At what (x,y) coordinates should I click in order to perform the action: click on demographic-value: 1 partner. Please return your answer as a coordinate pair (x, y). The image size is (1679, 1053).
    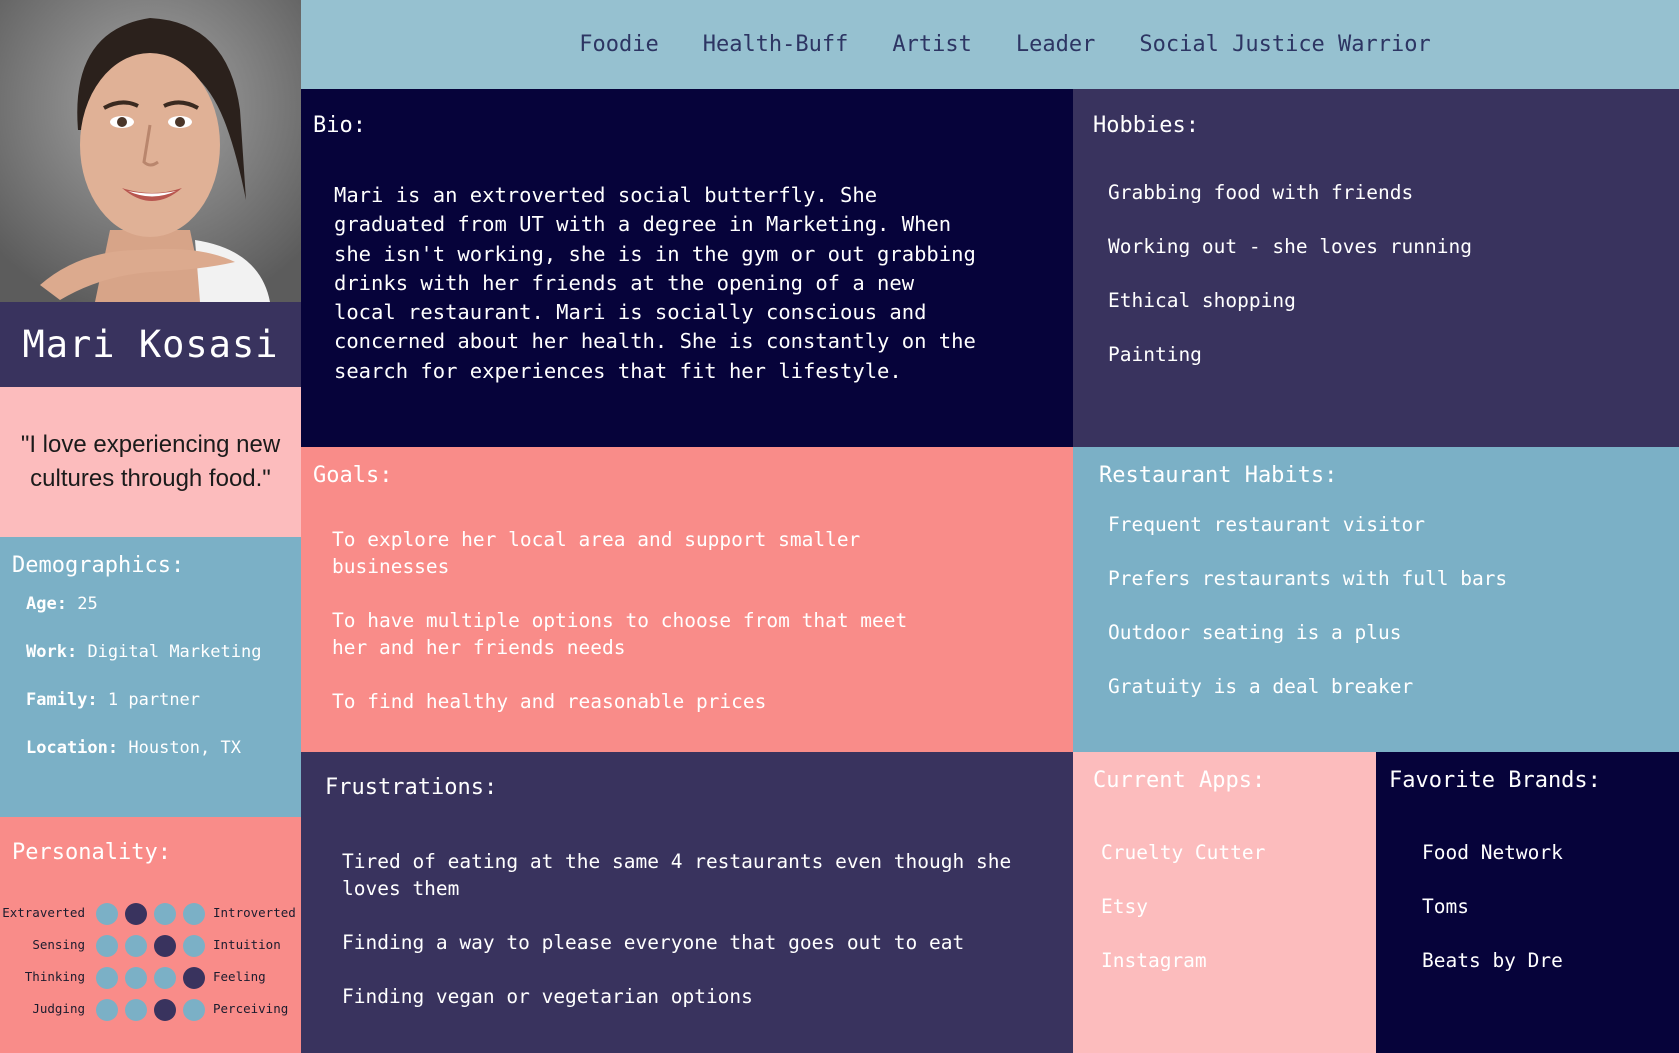
    Looking at the image, I should click on (154, 700).